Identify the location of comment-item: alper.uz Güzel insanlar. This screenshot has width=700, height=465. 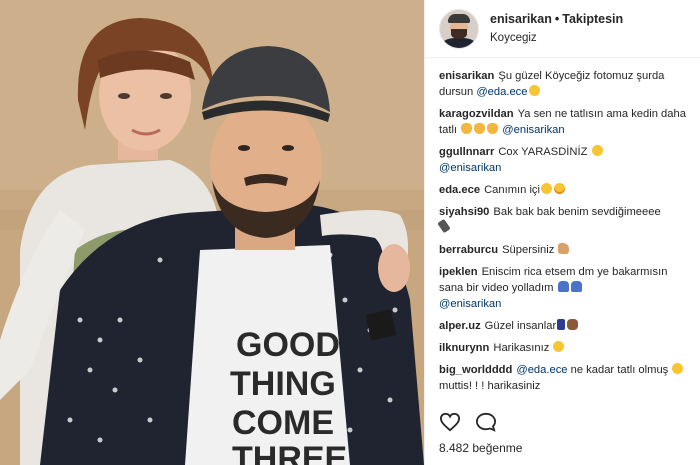
(562, 326).